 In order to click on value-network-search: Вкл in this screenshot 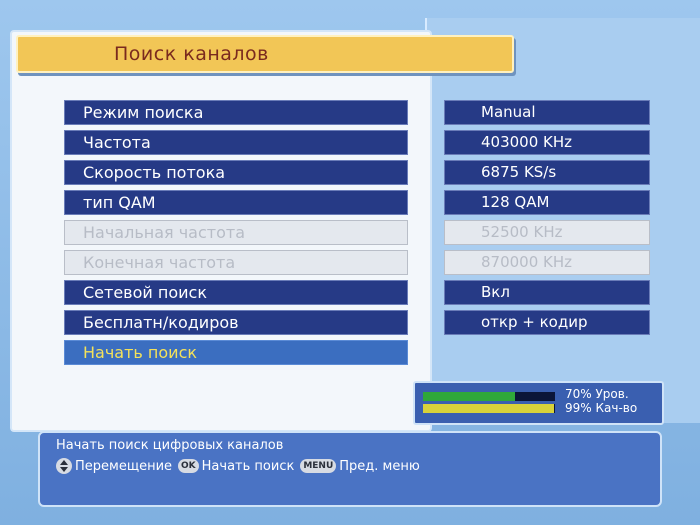, I will do `click(547, 292)`.